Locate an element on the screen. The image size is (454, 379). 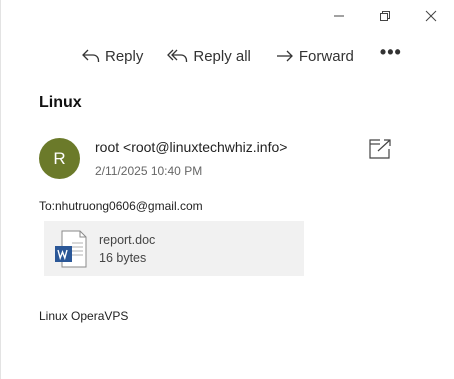
forward-icon is located at coordinates (284, 56).